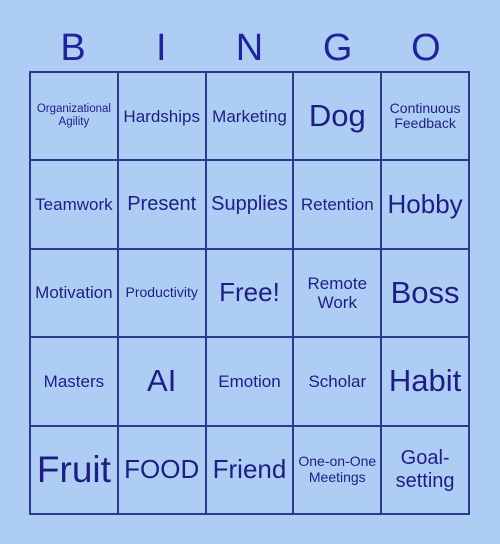  I want to click on bingo-cell-n2: Supplies, so click(250, 205).